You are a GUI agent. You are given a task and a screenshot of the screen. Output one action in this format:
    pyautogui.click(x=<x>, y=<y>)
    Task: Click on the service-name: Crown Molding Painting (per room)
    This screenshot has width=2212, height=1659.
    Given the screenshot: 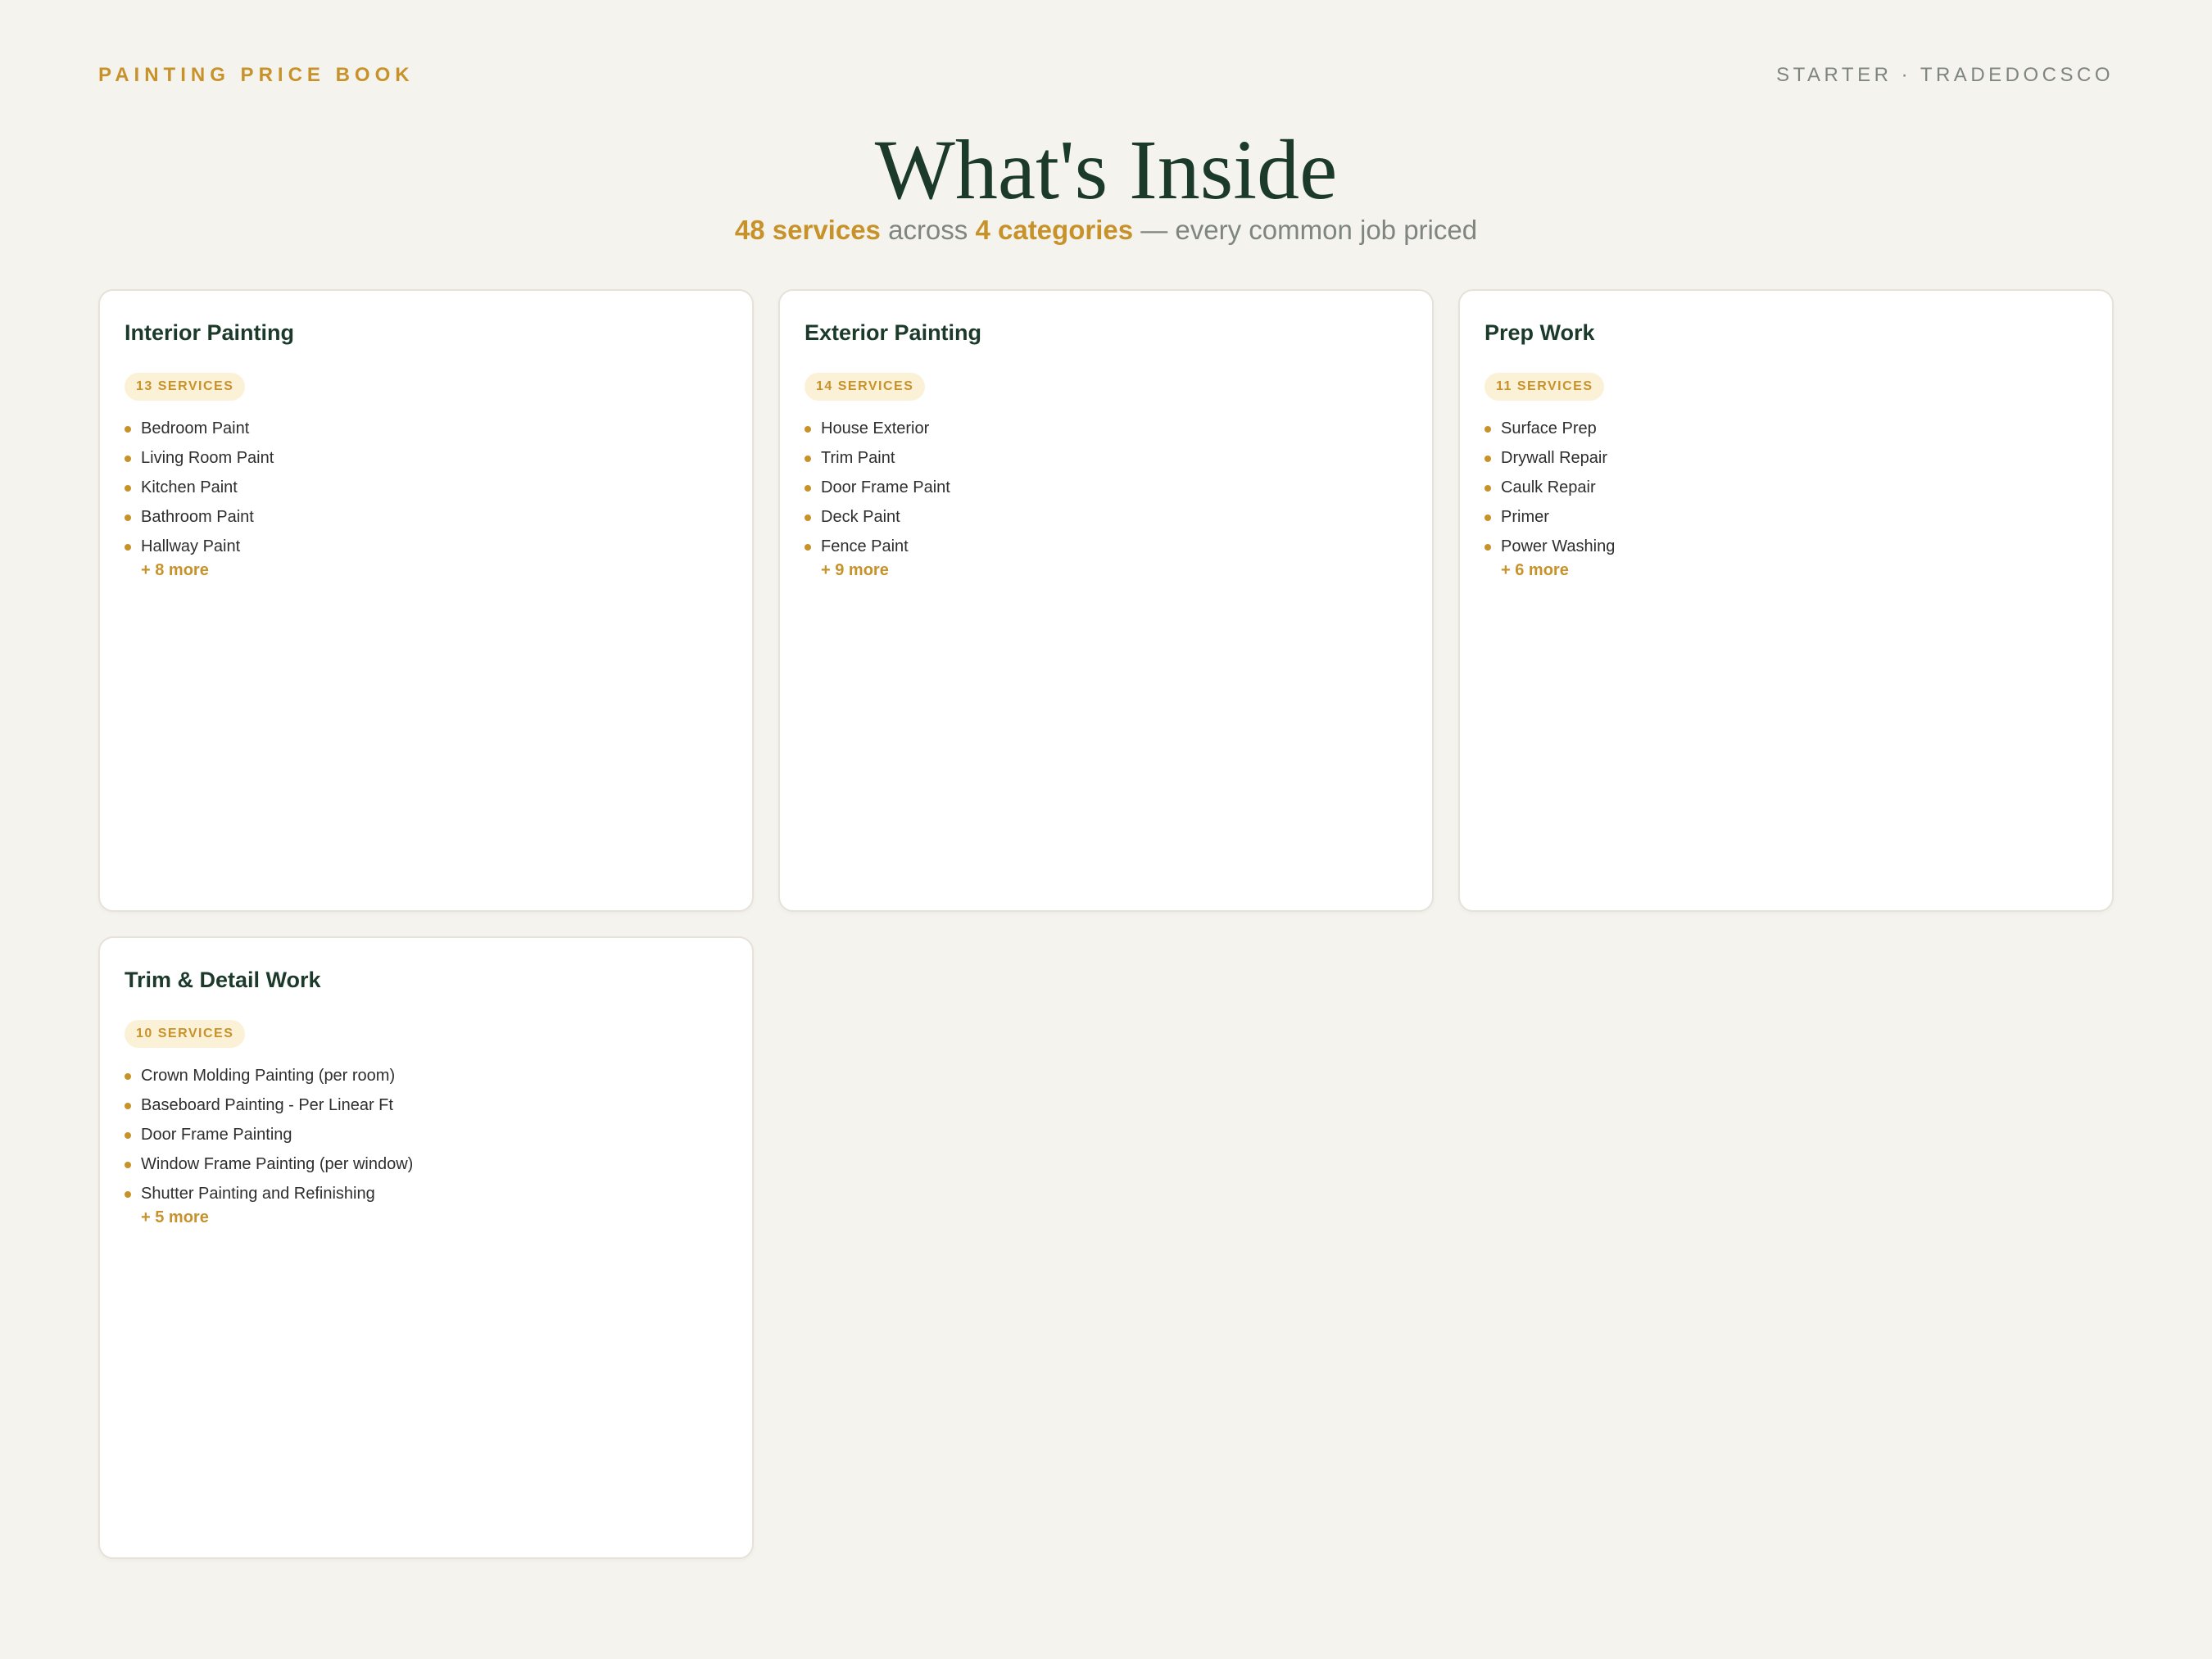 What is the action you would take?
    pyautogui.click(x=268, y=1076)
    